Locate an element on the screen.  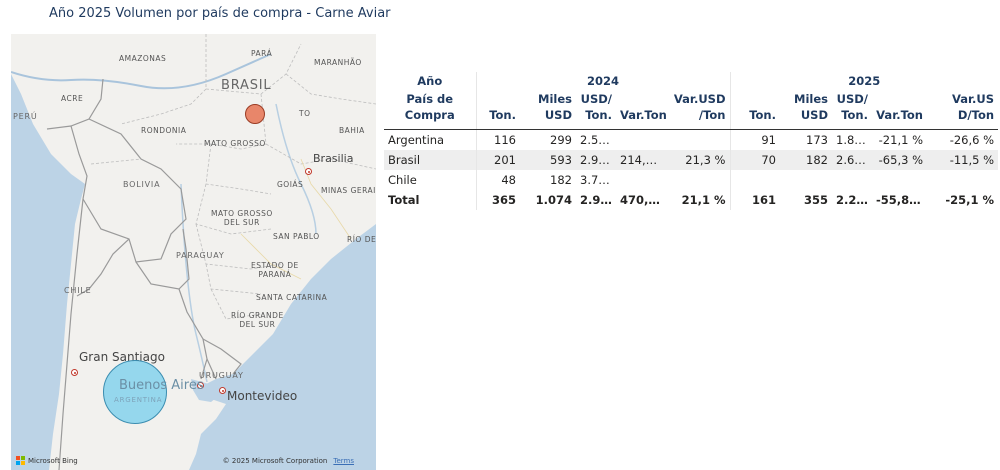
cell-varton-2025: -65,3 % is located at coordinates (899, 160).